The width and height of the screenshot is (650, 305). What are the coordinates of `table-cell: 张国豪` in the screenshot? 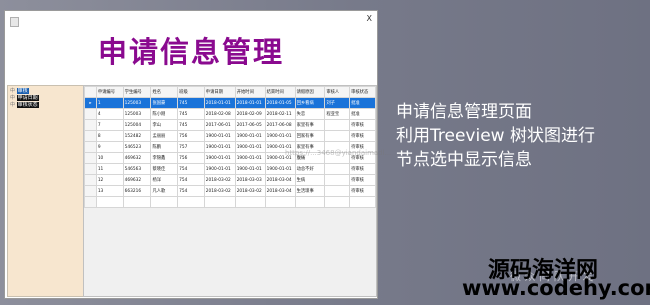 It's located at (164, 103).